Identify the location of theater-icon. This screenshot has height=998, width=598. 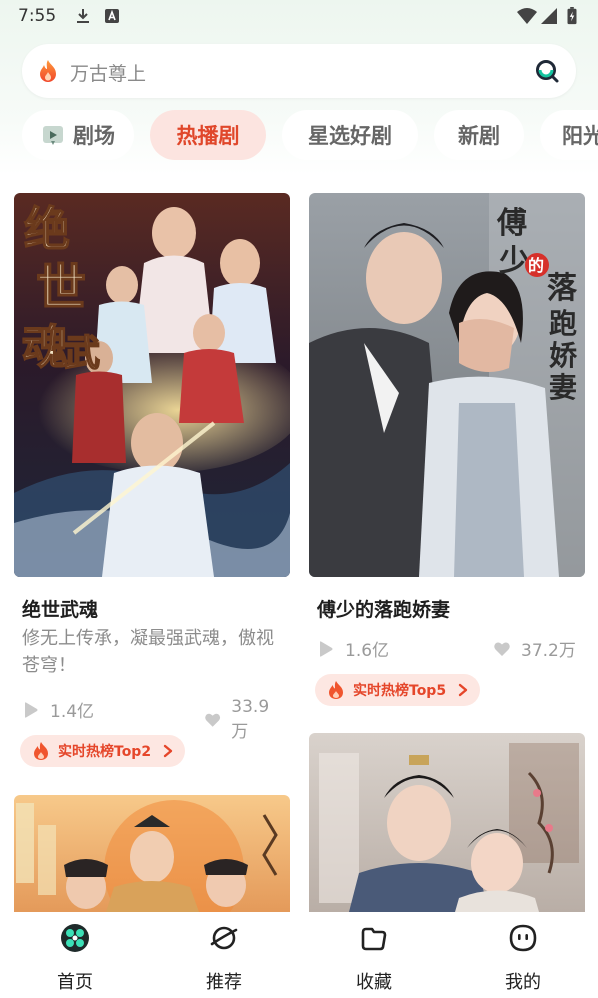
(53, 135).